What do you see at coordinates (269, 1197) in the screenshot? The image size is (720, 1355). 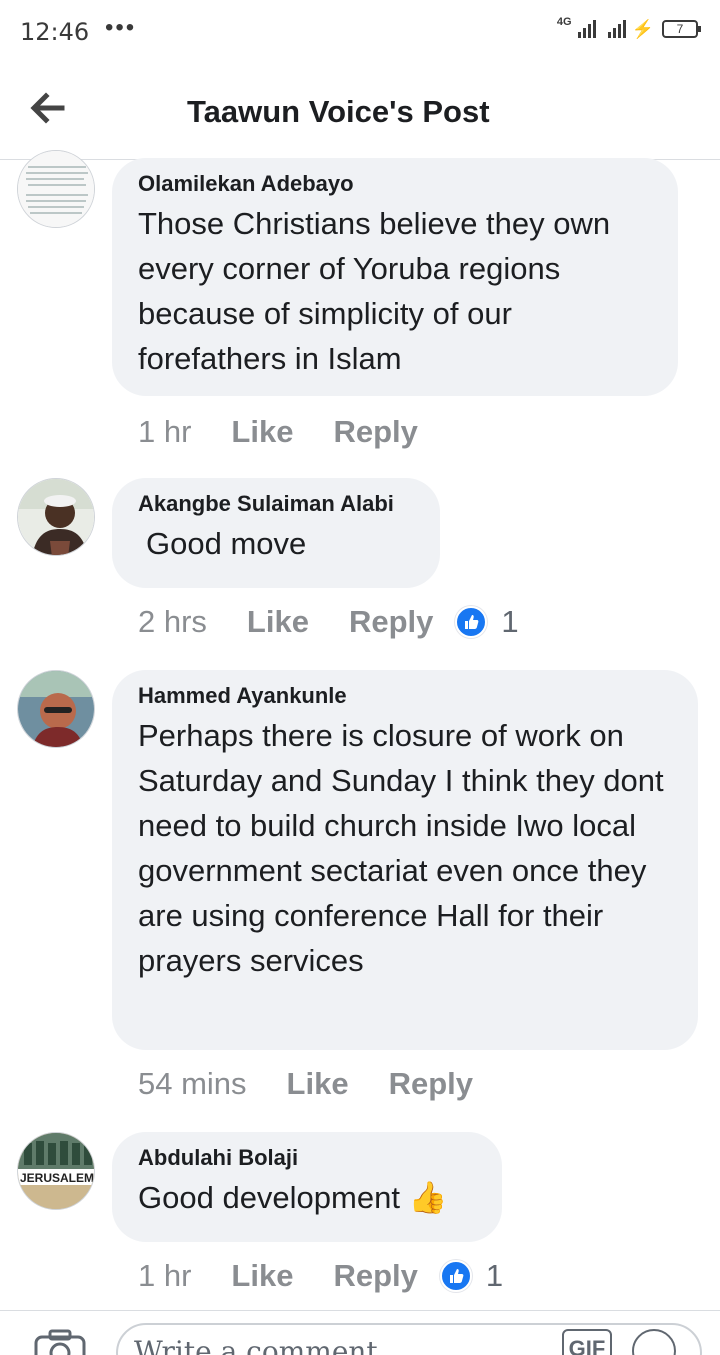 I see `comment-text-body: Good development` at bounding box center [269, 1197].